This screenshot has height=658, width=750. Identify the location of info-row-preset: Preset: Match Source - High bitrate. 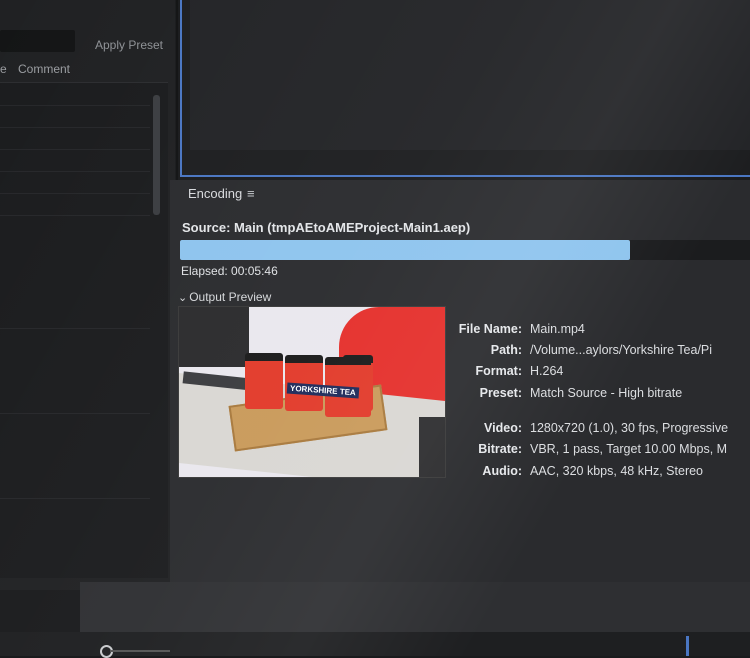
(600, 396).